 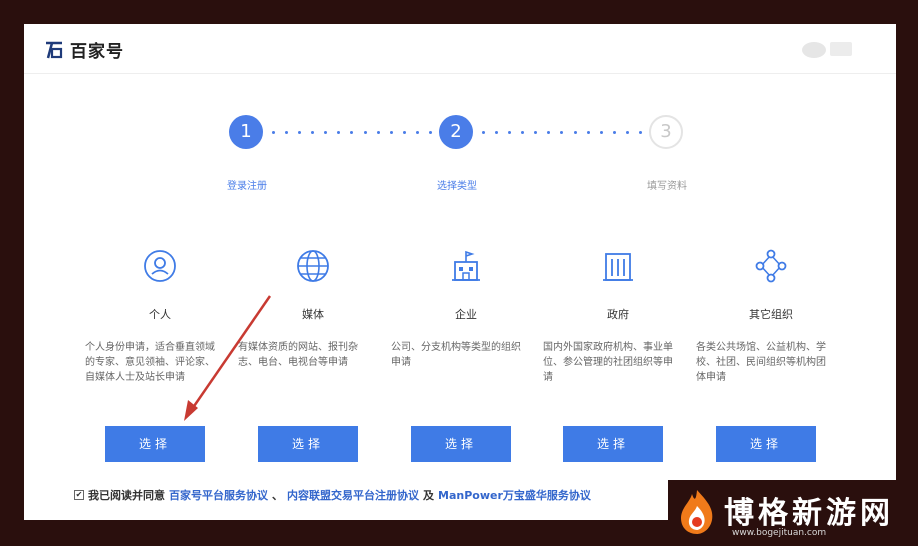 What do you see at coordinates (618, 267) in the screenshot?
I see `government-icon` at bounding box center [618, 267].